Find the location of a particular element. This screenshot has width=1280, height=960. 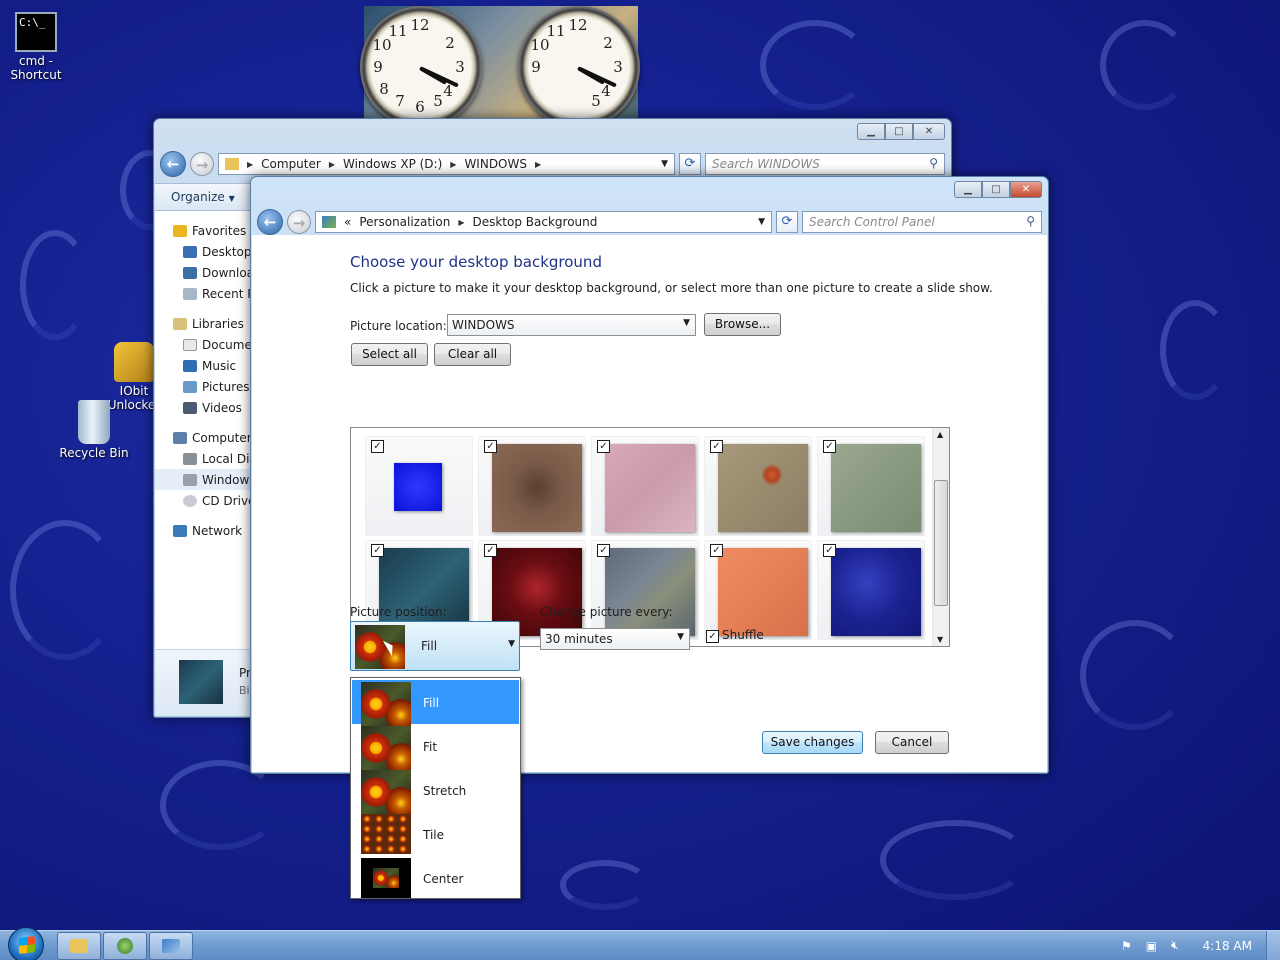

nav-local-disk: Local Disk is located at coordinates (202, 458).